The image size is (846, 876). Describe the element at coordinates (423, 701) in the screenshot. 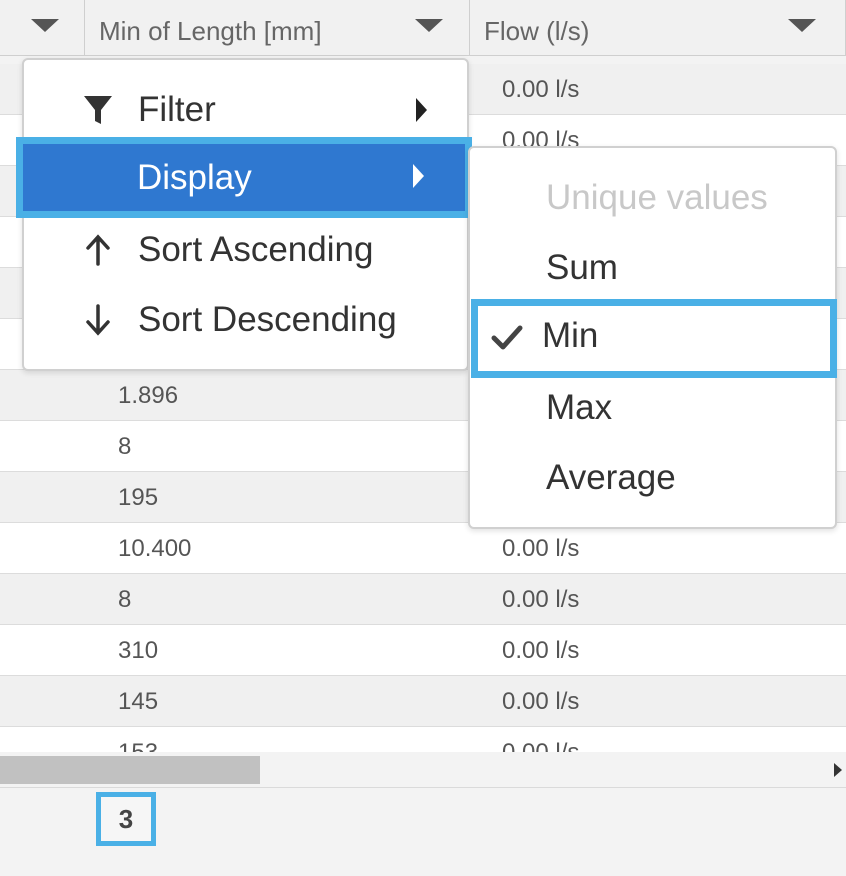

I see `table-row: 145 0.00 l/s` at that location.